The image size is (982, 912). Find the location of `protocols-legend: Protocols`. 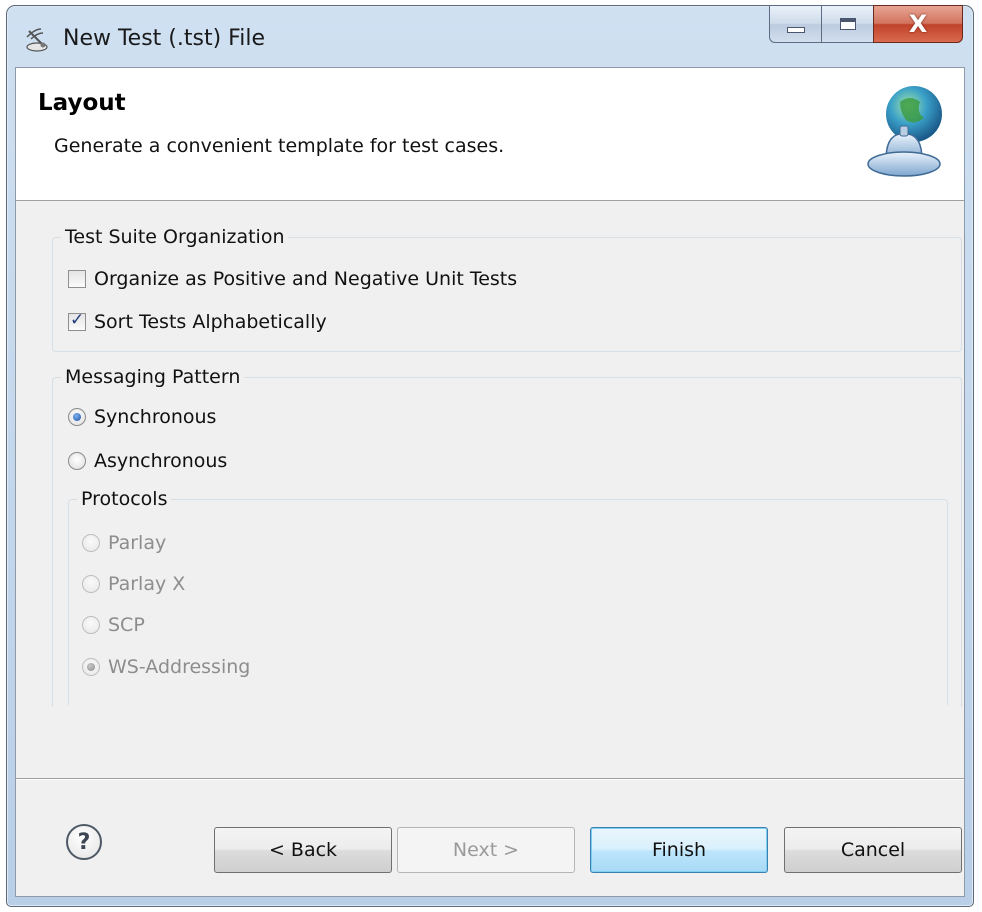

protocols-legend: Protocols is located at coordinates (124, 499).